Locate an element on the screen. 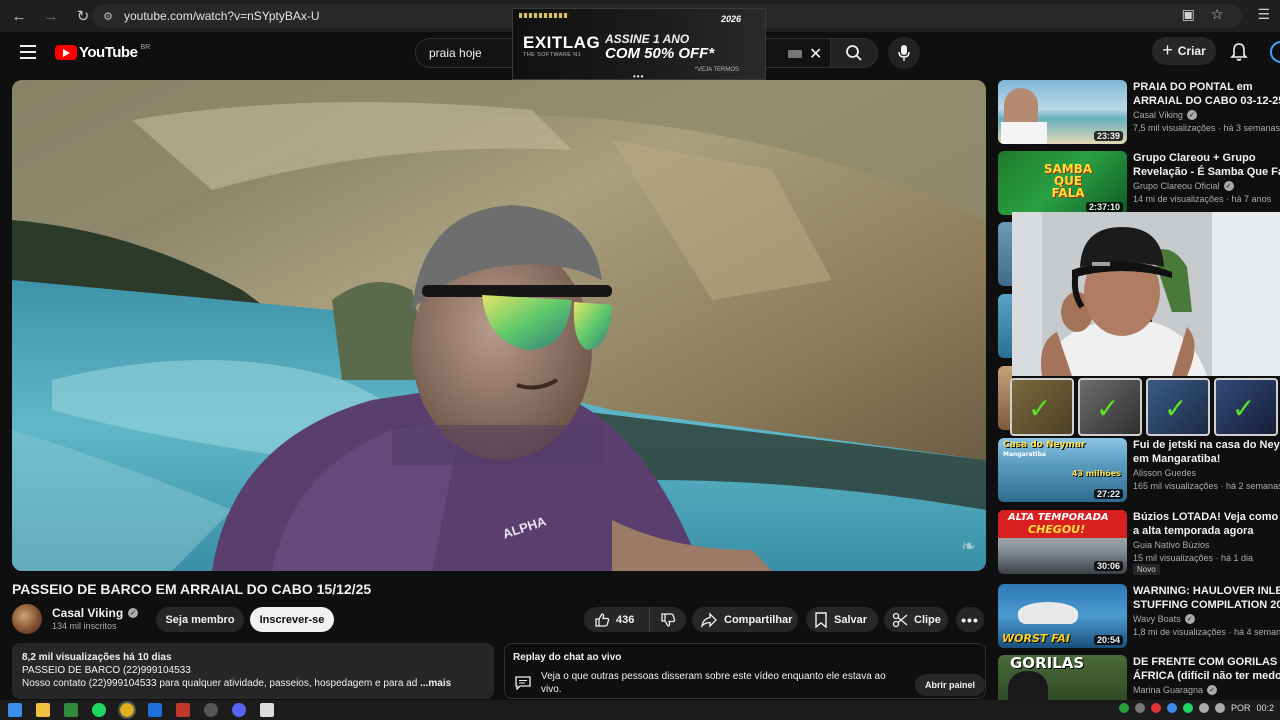 The height and width of the screenshot is (720, 1280). windows-start-icon is located at coordinates (15, 710).